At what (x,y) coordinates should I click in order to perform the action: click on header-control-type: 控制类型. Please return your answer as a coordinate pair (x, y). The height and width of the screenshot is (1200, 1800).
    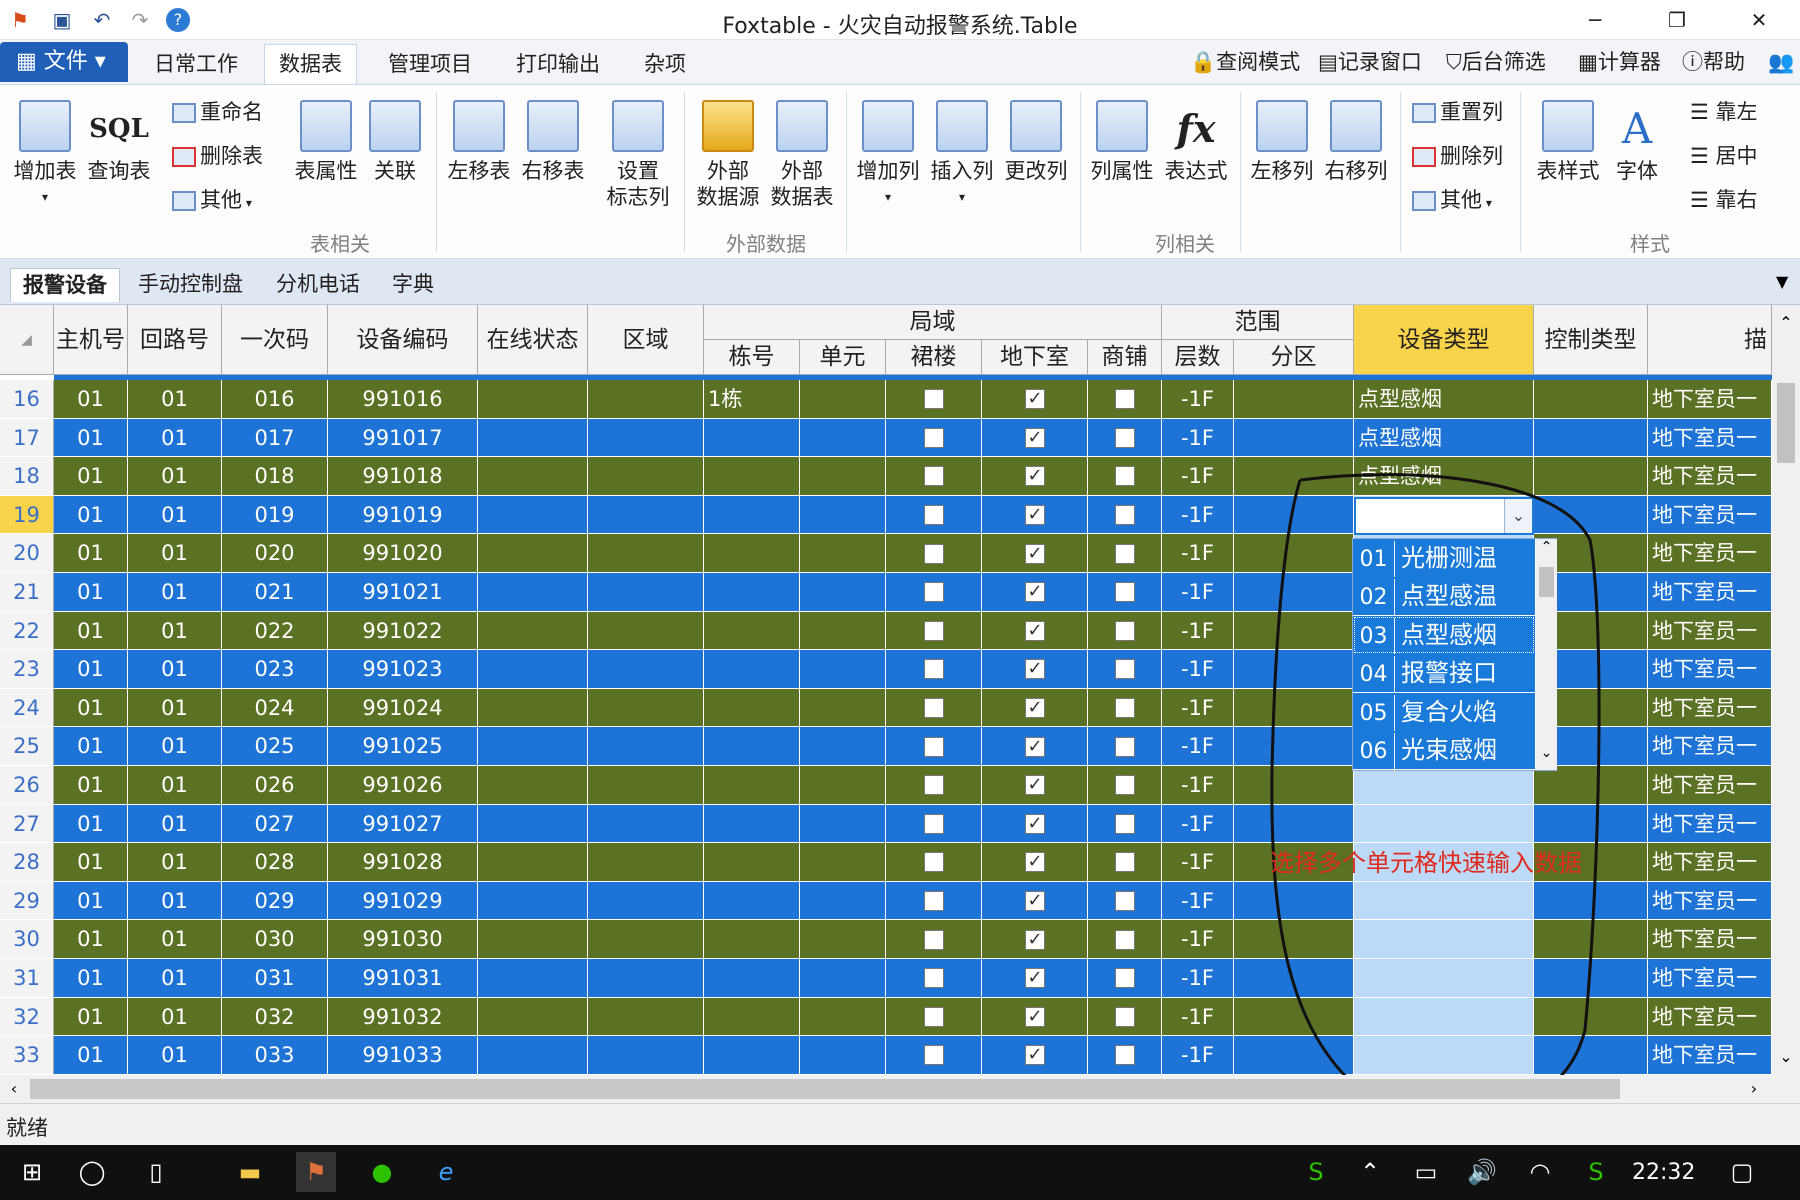
    Looking at the image, I should click on (1591, 340).